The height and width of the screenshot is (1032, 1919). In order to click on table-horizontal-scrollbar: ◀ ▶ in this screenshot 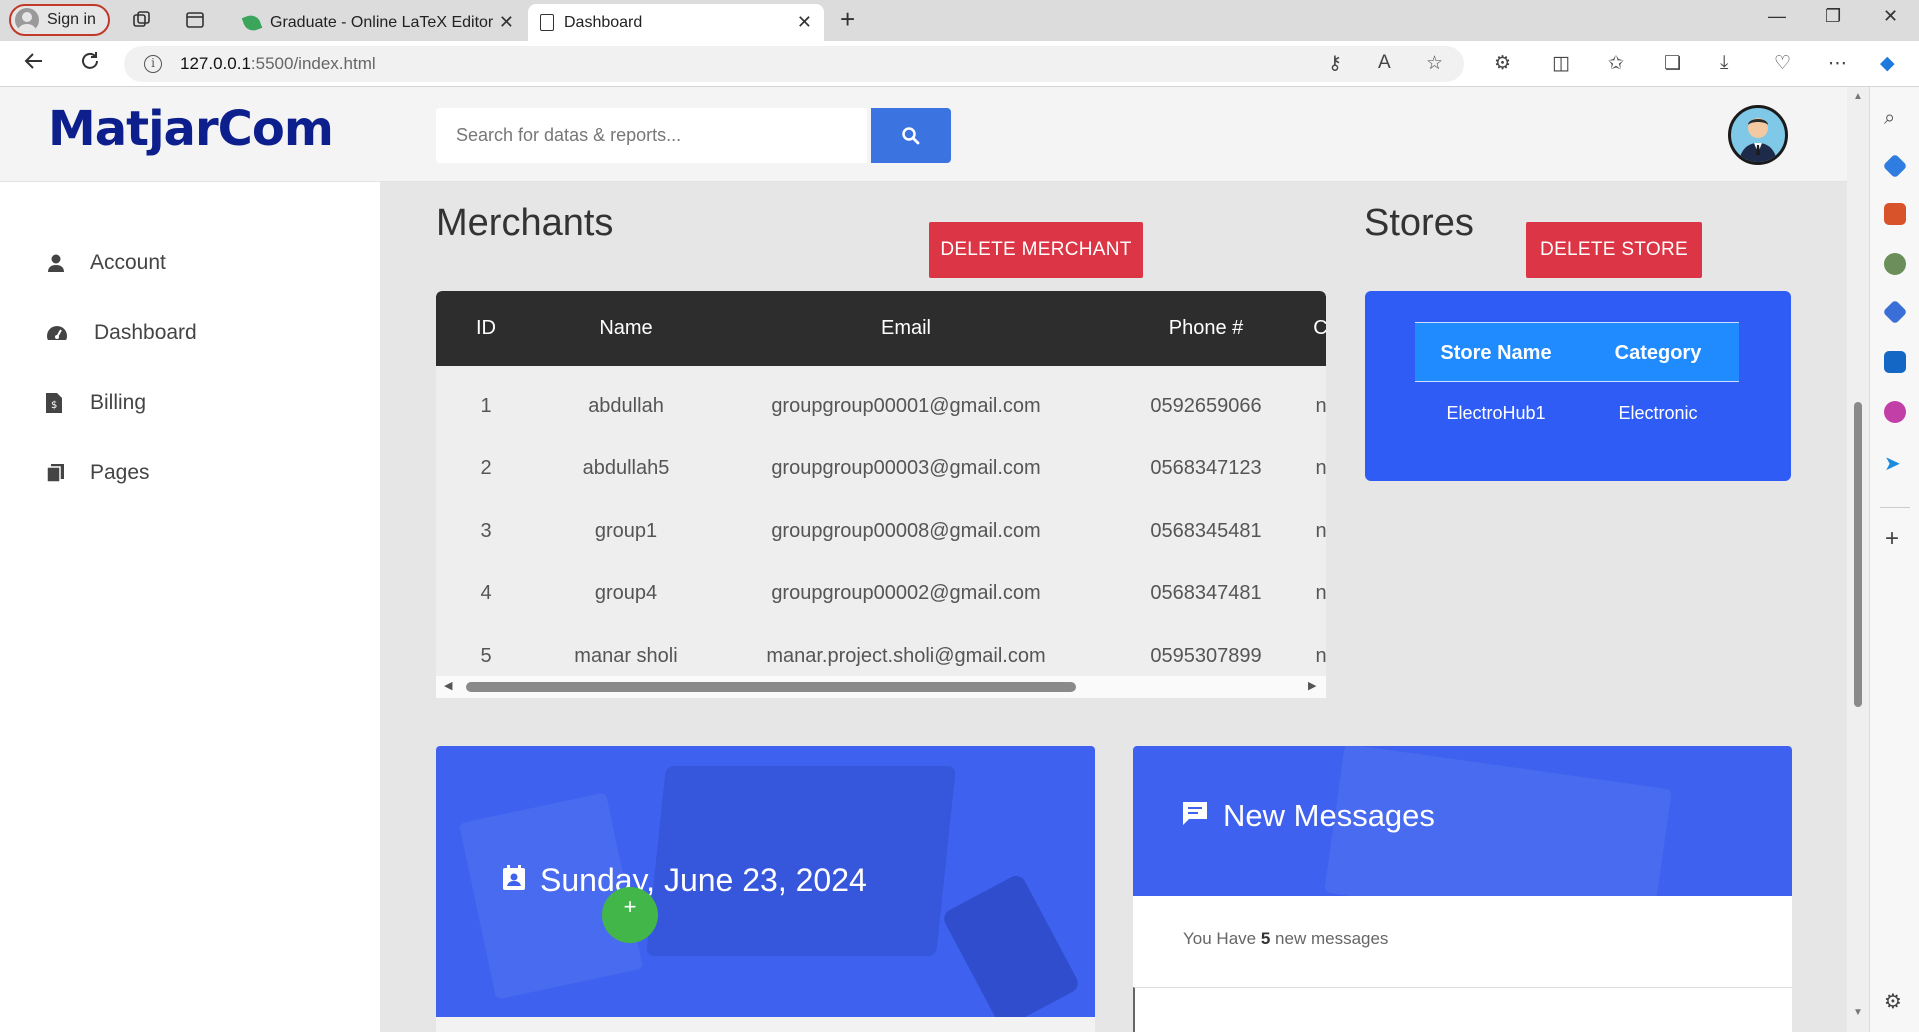, I will do `click(881, 687)`.